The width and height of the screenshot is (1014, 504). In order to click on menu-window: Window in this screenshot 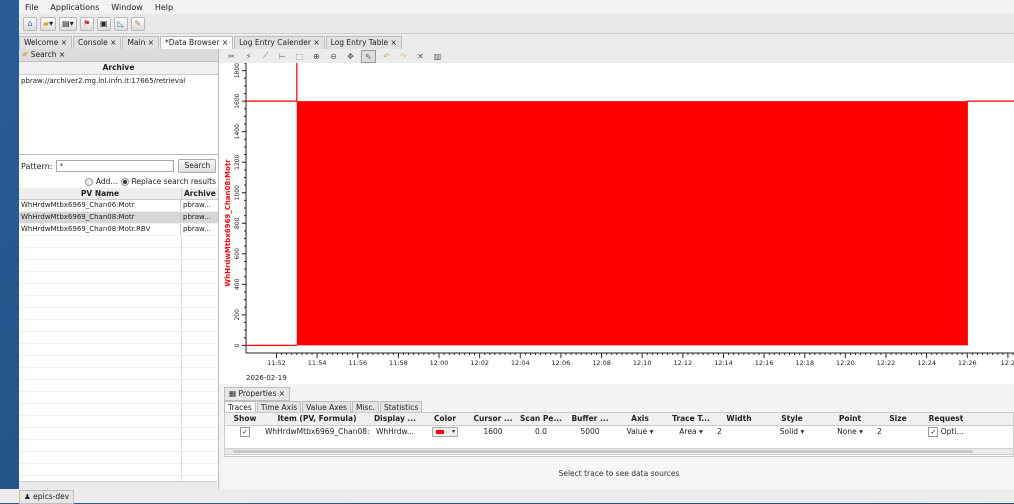, I will do `click(127, 7)`.